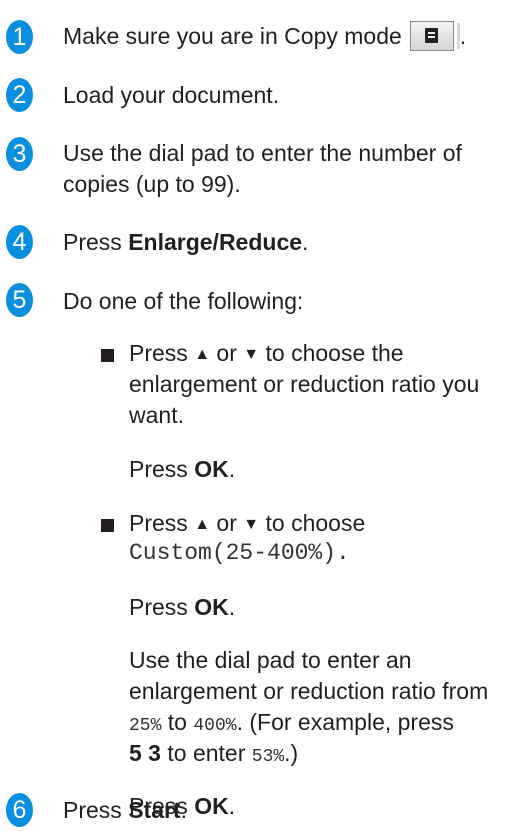 Image resolution: width=530 pixels, height=831 pixels. What do you see at coordinates (154, 810) in the screenshot?
I see `start-key-label: Start` at bounding box center [154, 810].